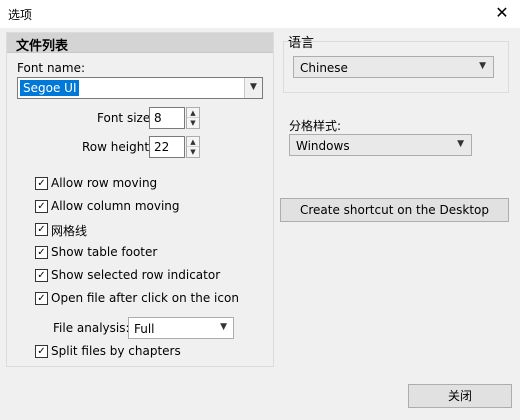  Describe the element at coordinates (140, 43) in the screenshot. I see `file-list-header: 文件列表` at that location.